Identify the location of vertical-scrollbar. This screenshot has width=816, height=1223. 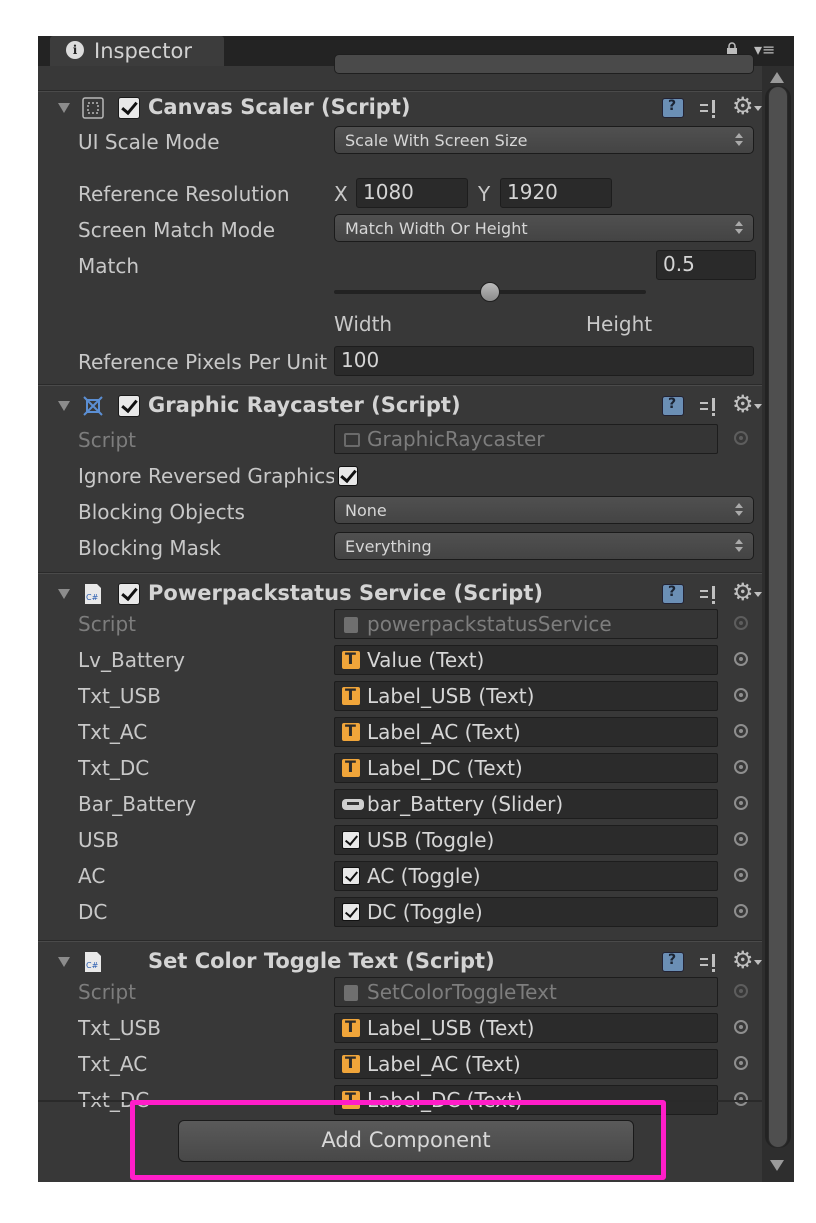
(778, 624).